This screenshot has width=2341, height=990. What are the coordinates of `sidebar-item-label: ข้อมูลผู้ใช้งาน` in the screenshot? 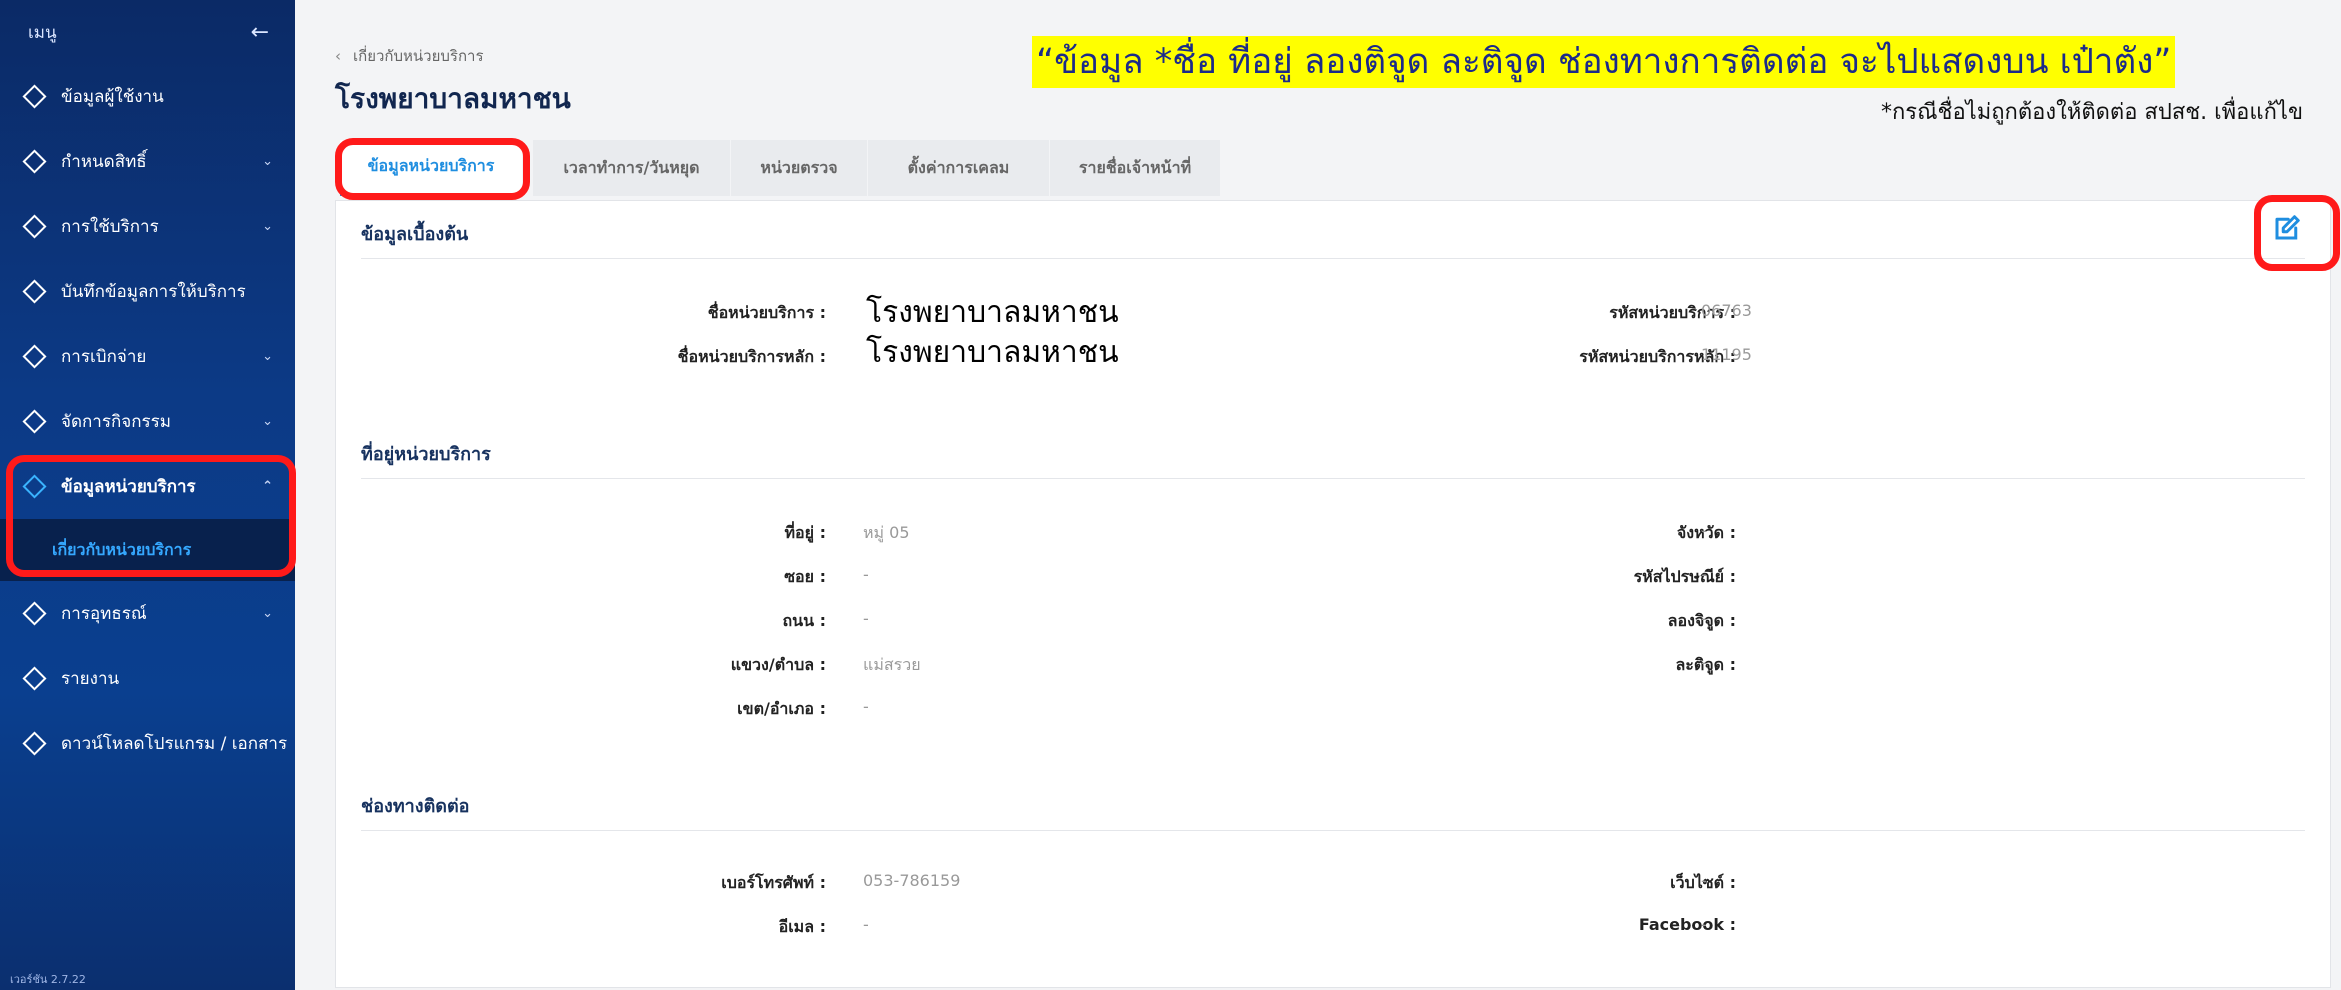 It's located at (112, 97).